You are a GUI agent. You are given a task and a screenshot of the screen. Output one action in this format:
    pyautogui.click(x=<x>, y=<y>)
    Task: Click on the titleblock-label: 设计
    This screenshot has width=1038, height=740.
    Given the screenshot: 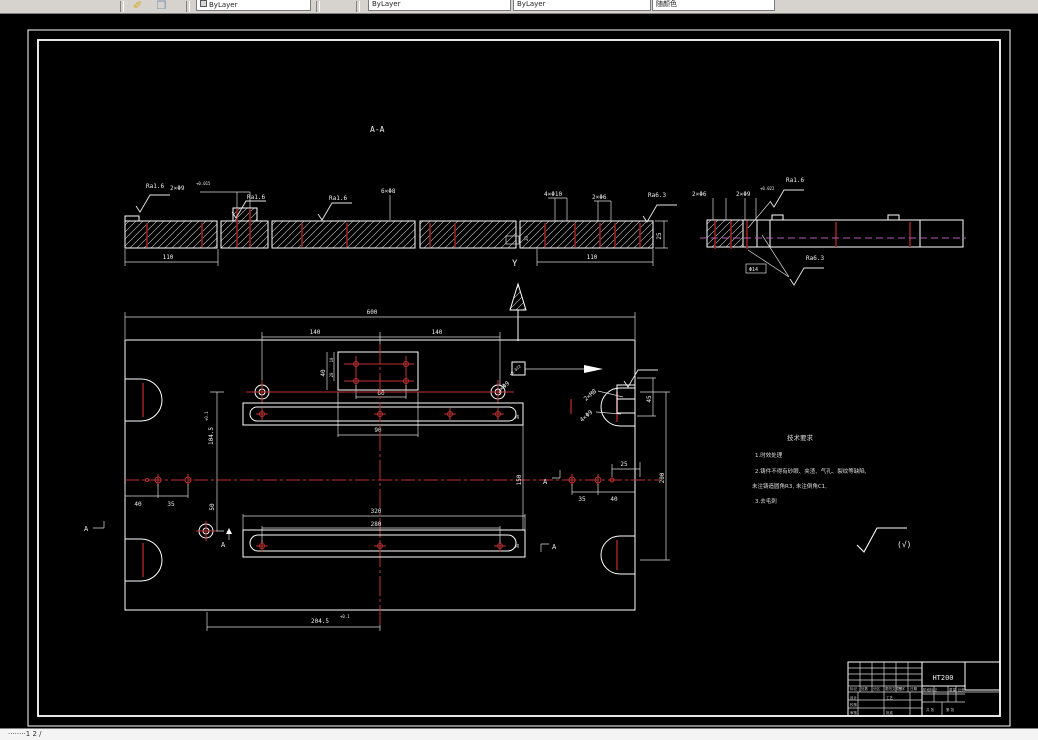 What is the action you would take?
    pyautogui.click(x=854, y=697)
    